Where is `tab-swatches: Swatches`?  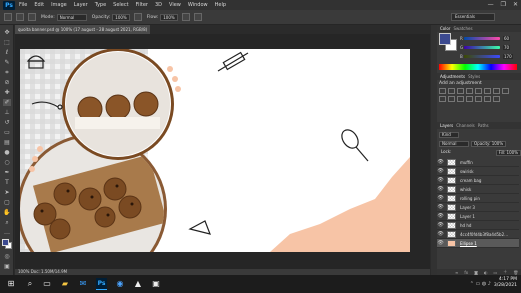 tab-swatches: Swatches is located at coordinates (462, 28).